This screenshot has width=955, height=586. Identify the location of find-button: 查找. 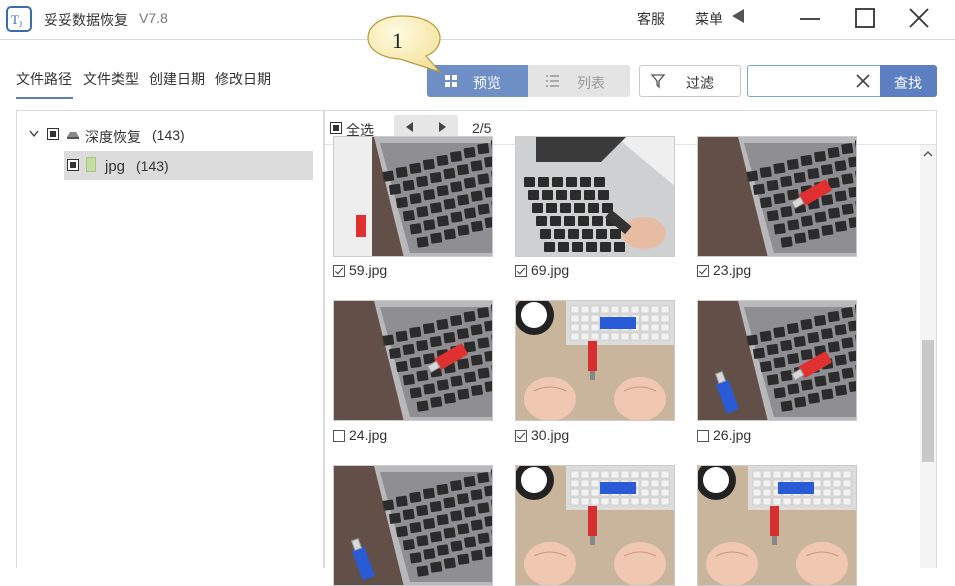
(908, 81).